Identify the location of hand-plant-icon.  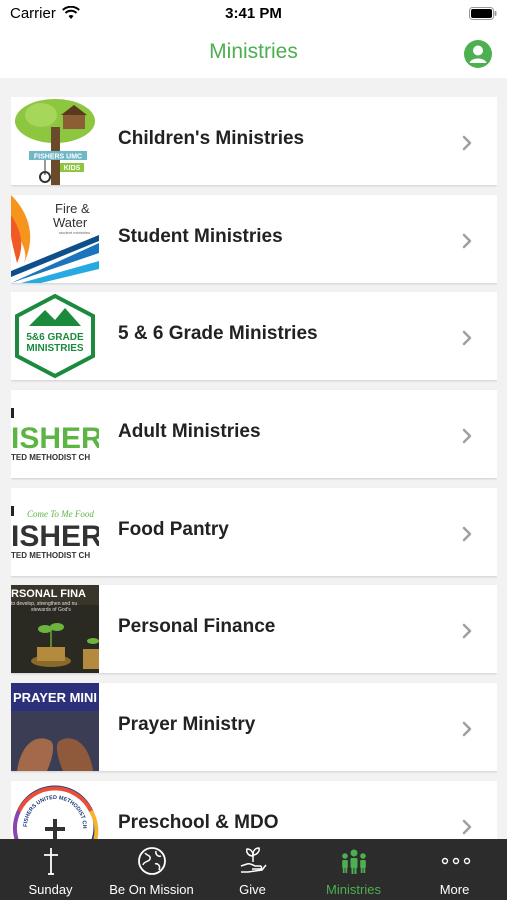
(253, 860).